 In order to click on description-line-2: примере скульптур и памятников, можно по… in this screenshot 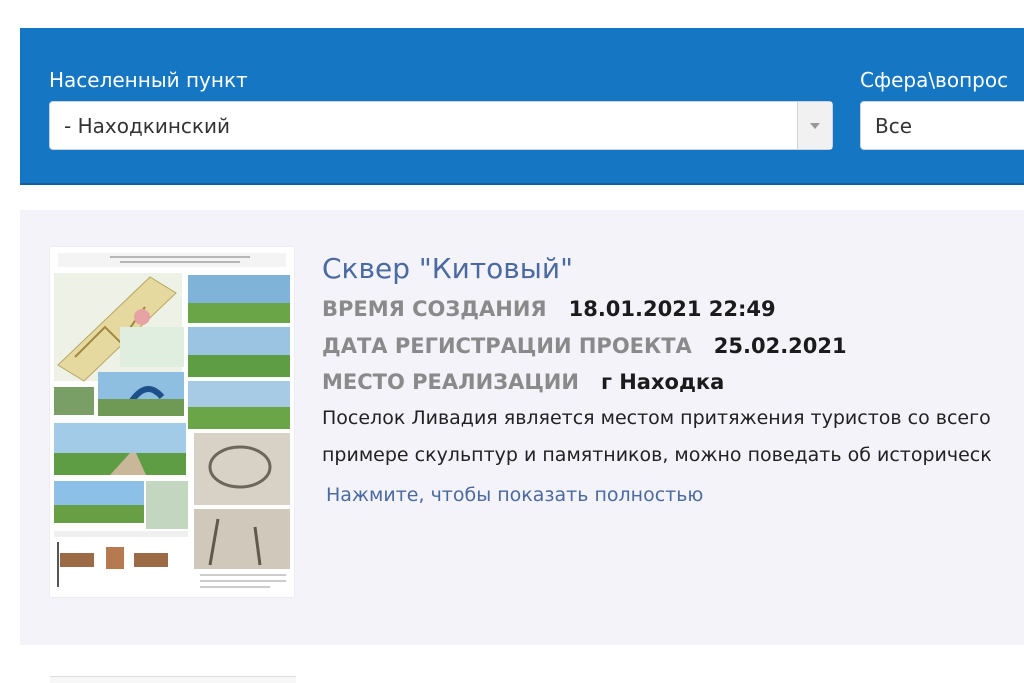, I will do `click(657, 455)`.